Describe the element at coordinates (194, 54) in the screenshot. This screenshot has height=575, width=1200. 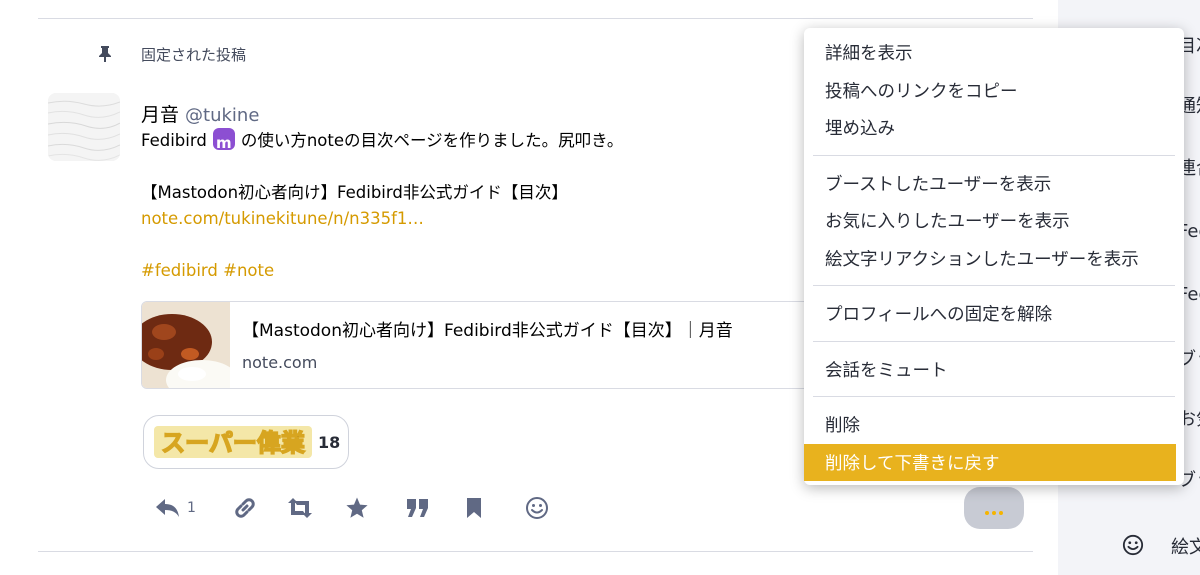
I see `pinned-label: 固定された投稿` at that location.